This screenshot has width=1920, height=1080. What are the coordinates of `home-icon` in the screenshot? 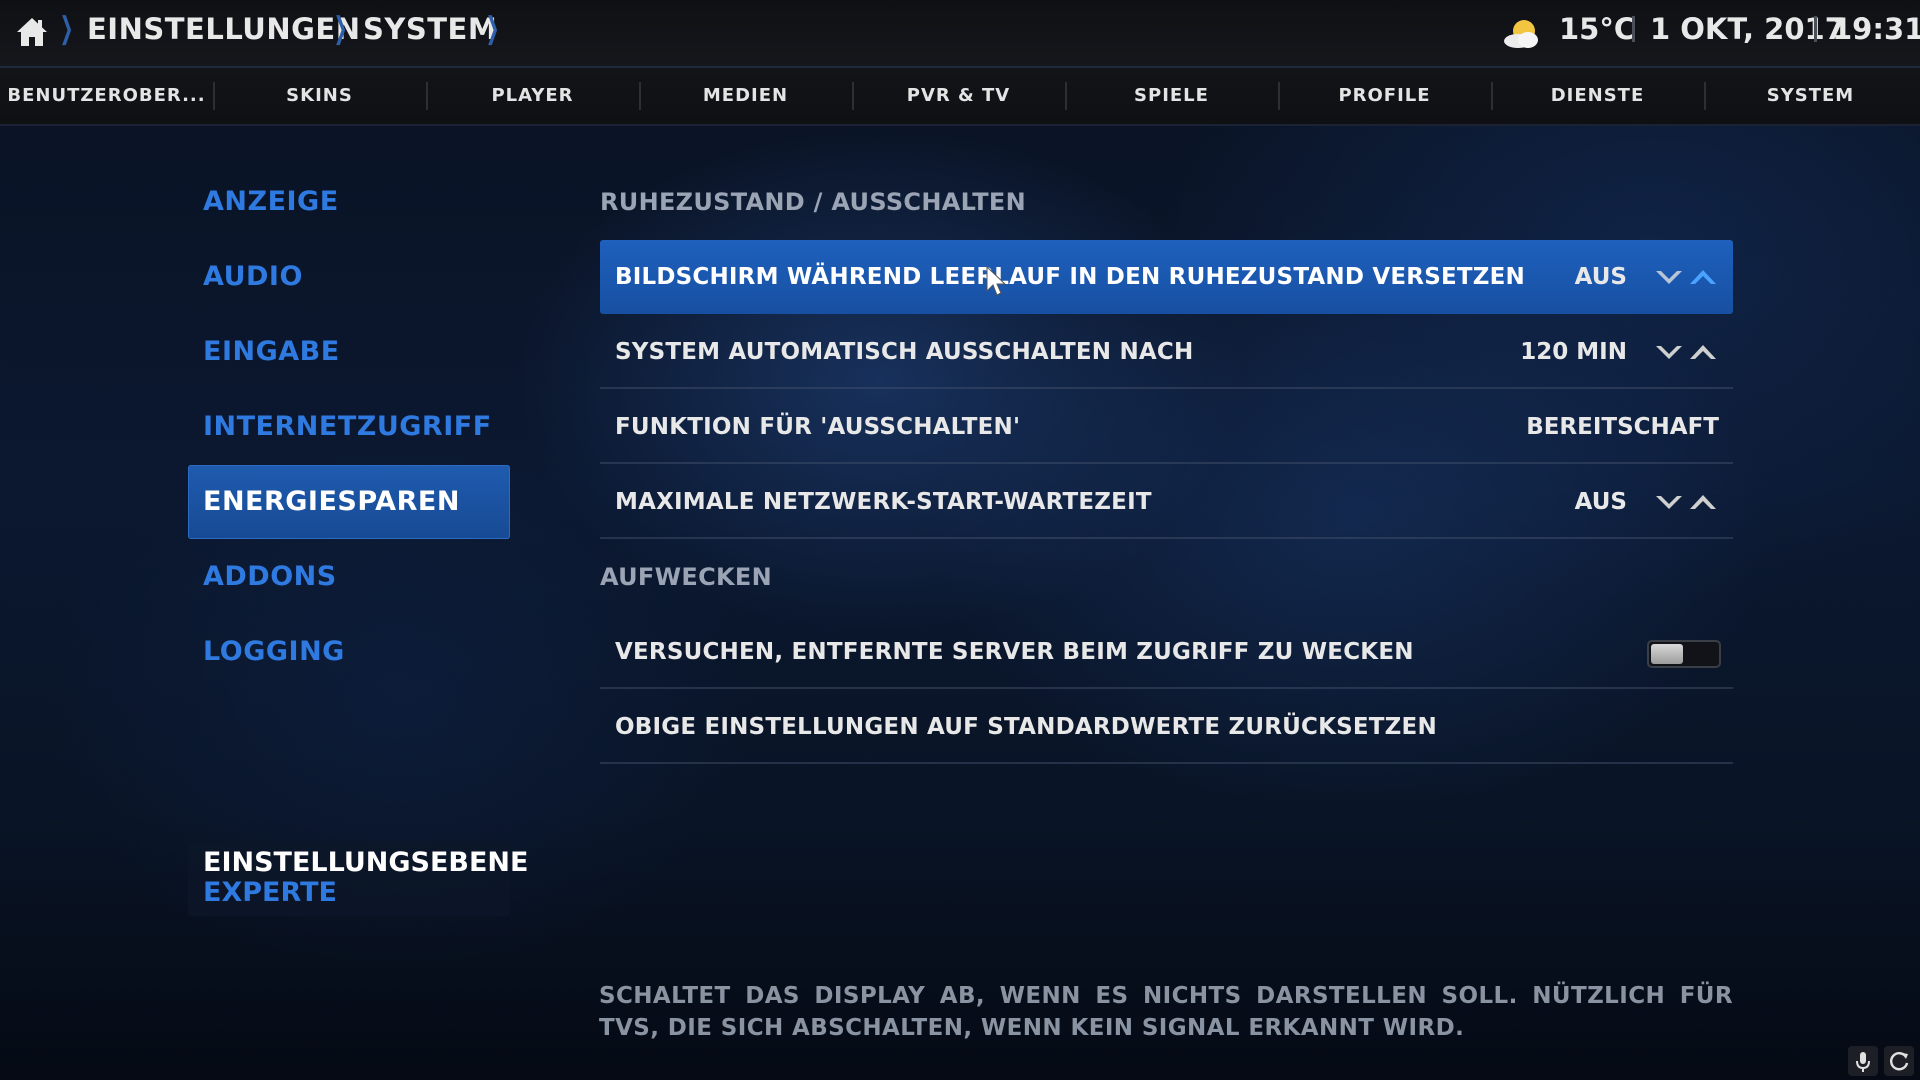 It's located at (32, 32).